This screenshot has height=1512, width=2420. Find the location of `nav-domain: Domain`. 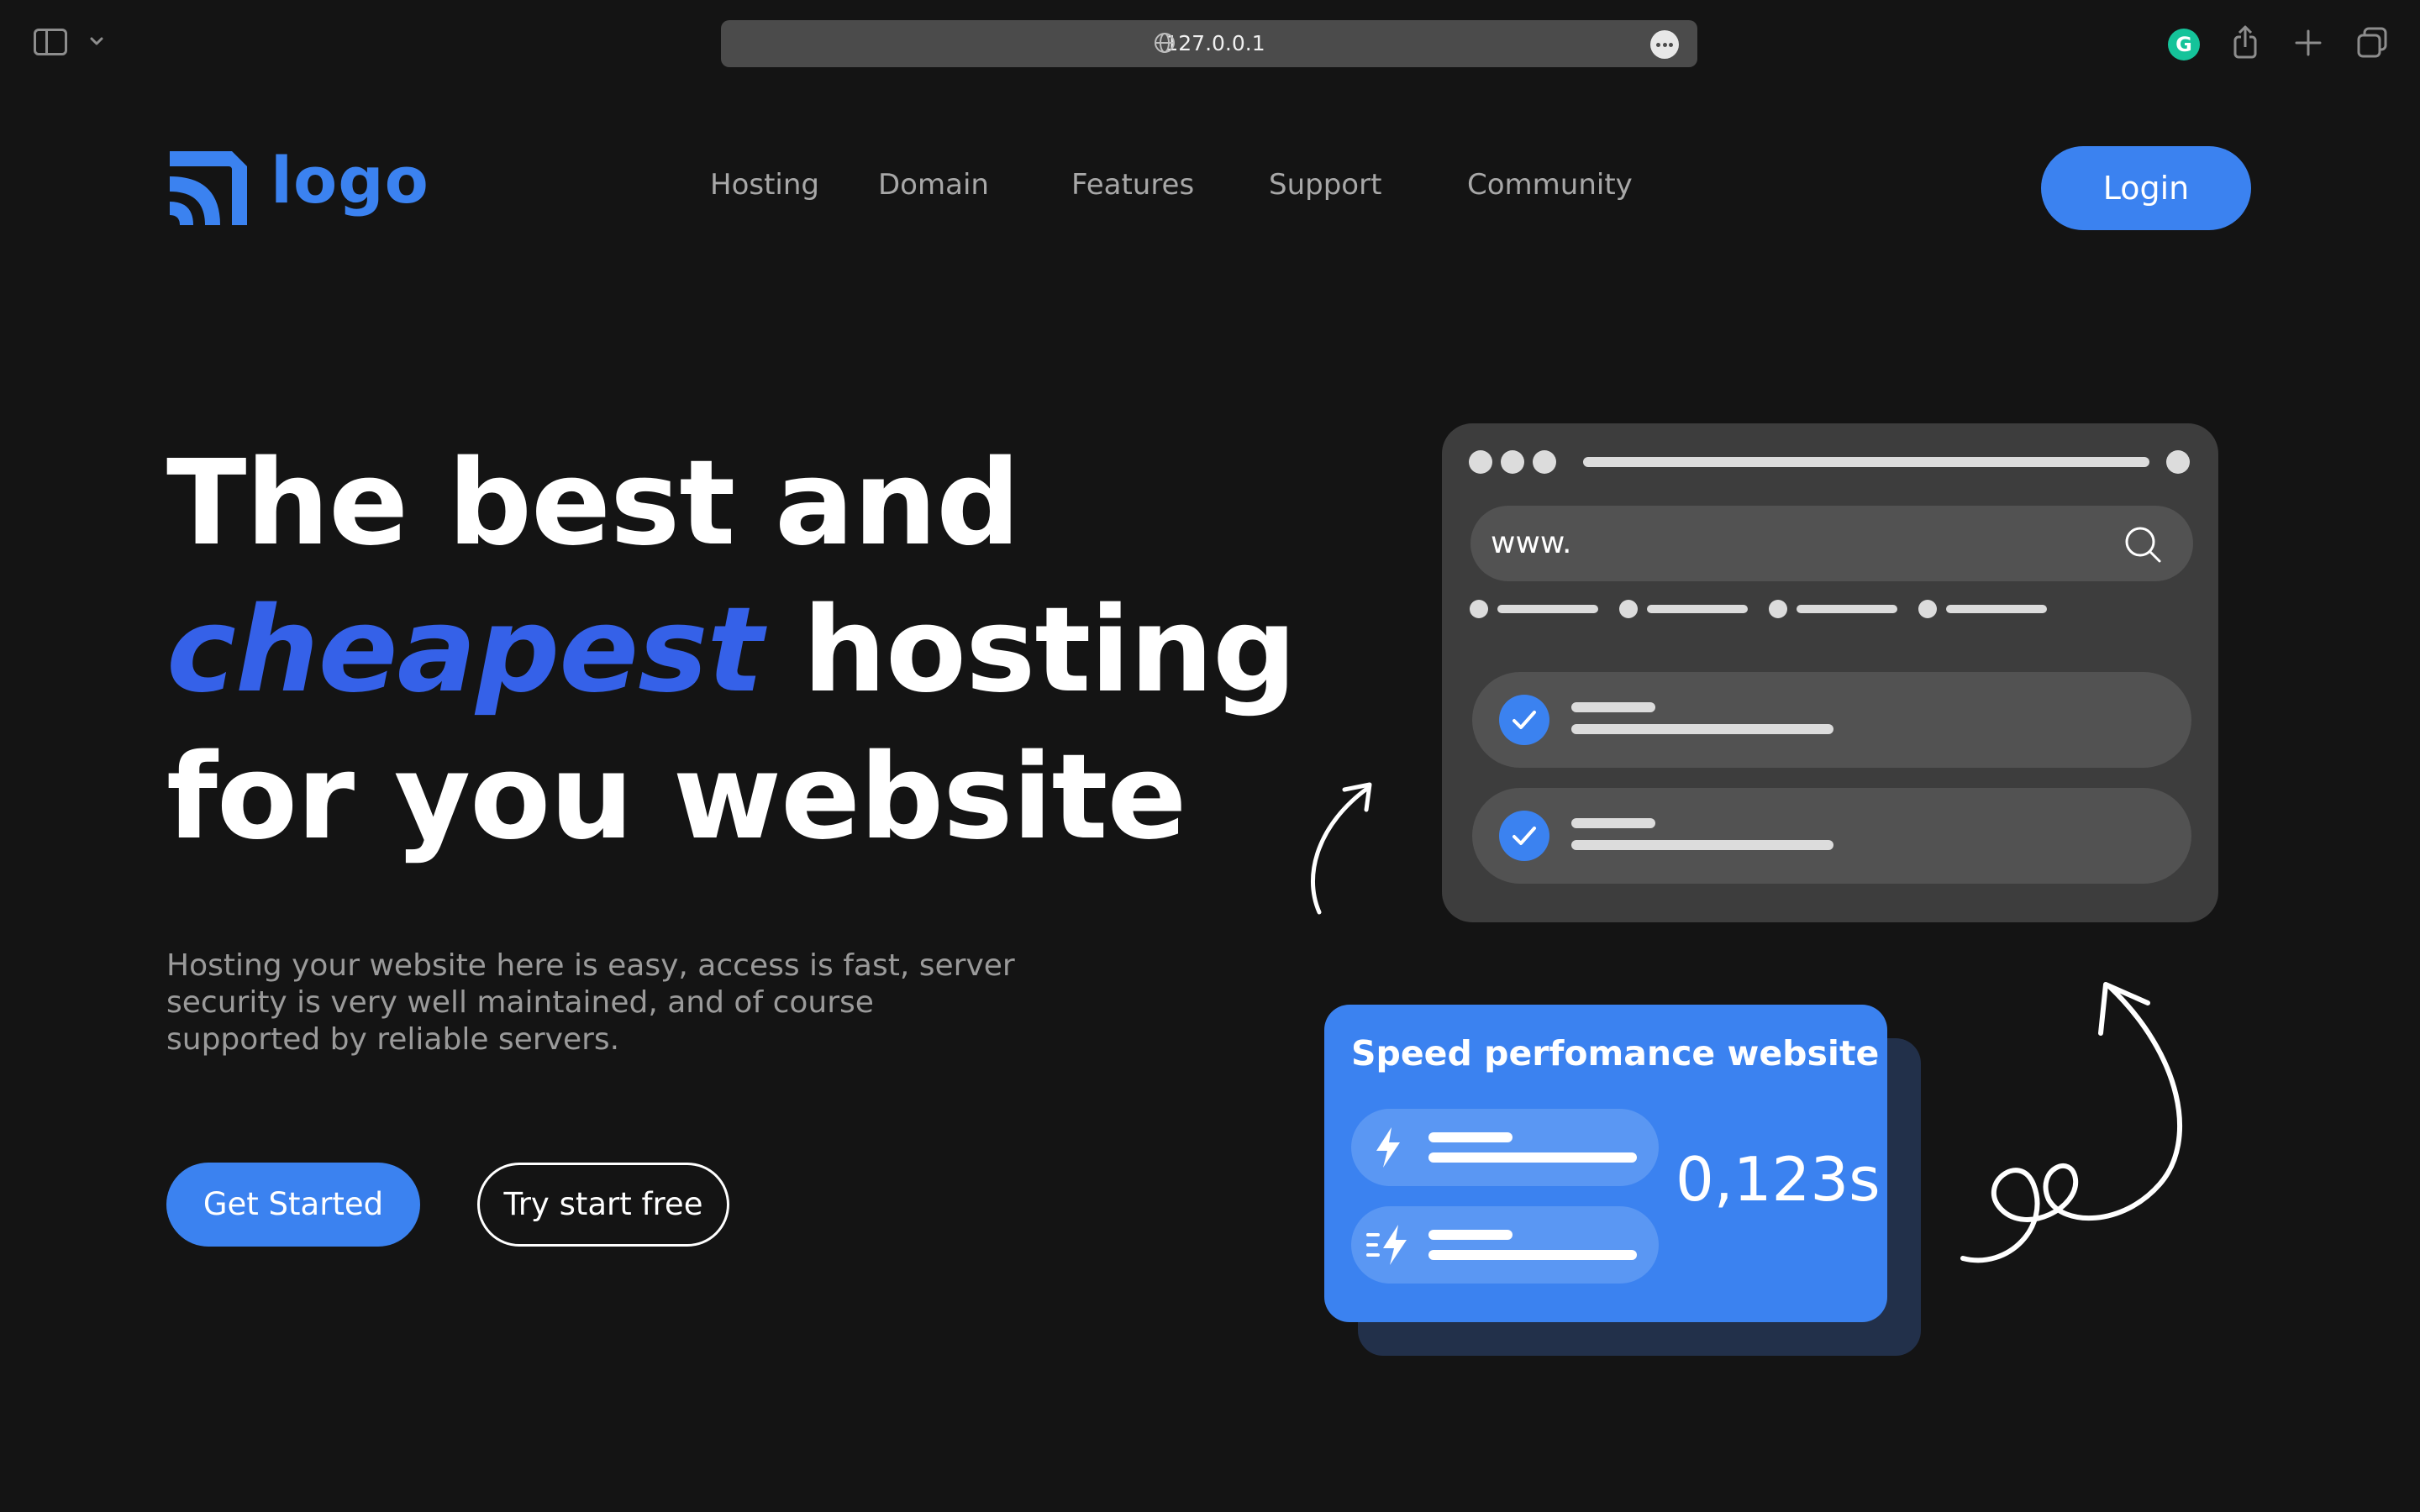

nav-domain: Domain is located at coordinates (974, 185).